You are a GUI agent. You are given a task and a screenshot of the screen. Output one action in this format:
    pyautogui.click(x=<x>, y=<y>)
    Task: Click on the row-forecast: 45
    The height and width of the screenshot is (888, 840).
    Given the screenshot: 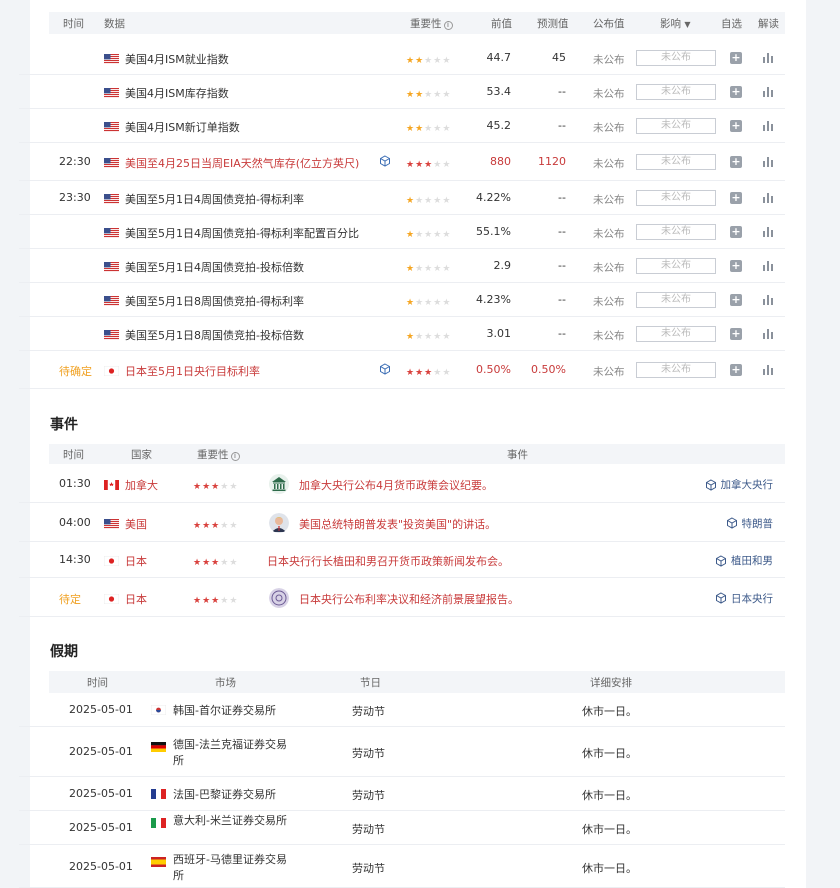 What is the action you would take?
    pyautogui.click(x=559, y=57)
    